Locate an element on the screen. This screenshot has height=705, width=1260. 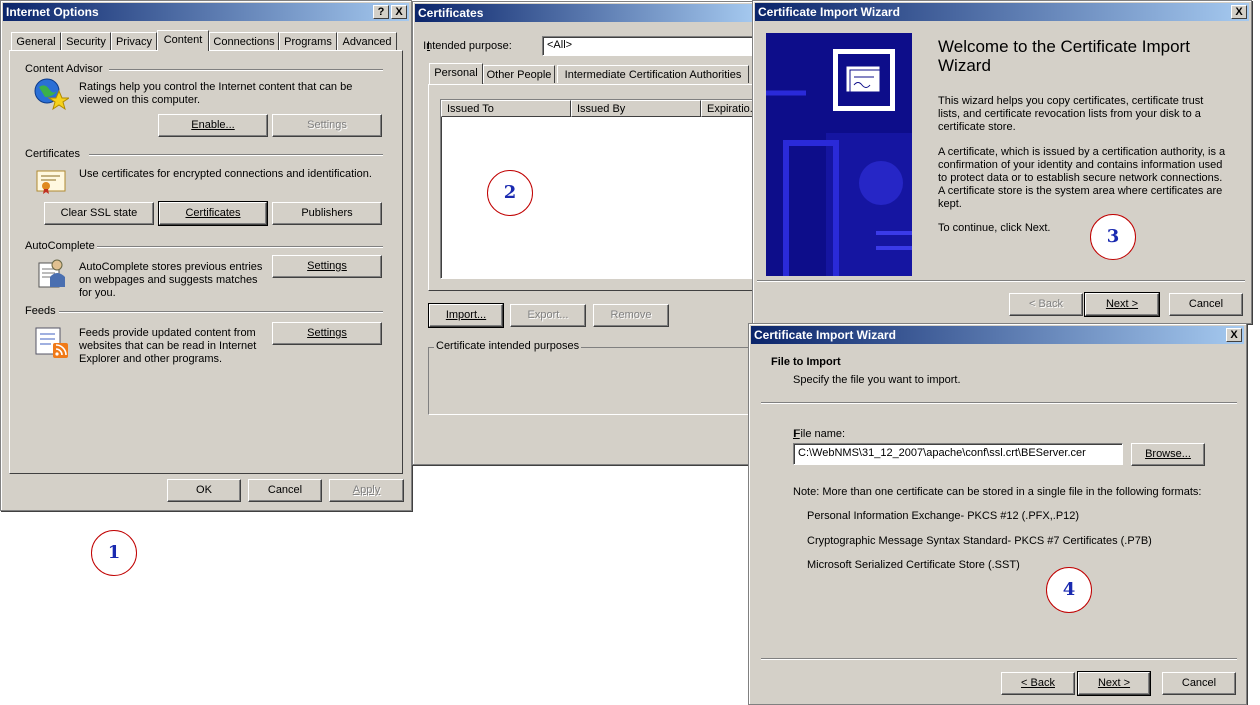
feeds-divider is located at coordinates (221, 312).